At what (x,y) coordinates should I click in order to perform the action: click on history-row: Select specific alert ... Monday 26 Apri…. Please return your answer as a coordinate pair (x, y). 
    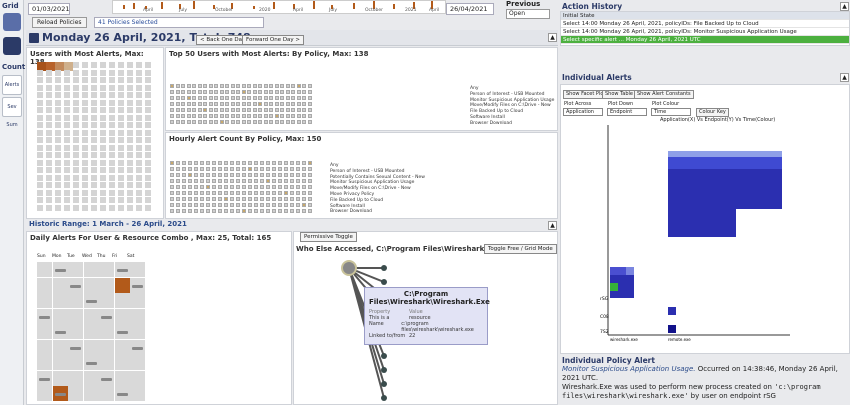
    Looking at the image, I should click on (705, 40).